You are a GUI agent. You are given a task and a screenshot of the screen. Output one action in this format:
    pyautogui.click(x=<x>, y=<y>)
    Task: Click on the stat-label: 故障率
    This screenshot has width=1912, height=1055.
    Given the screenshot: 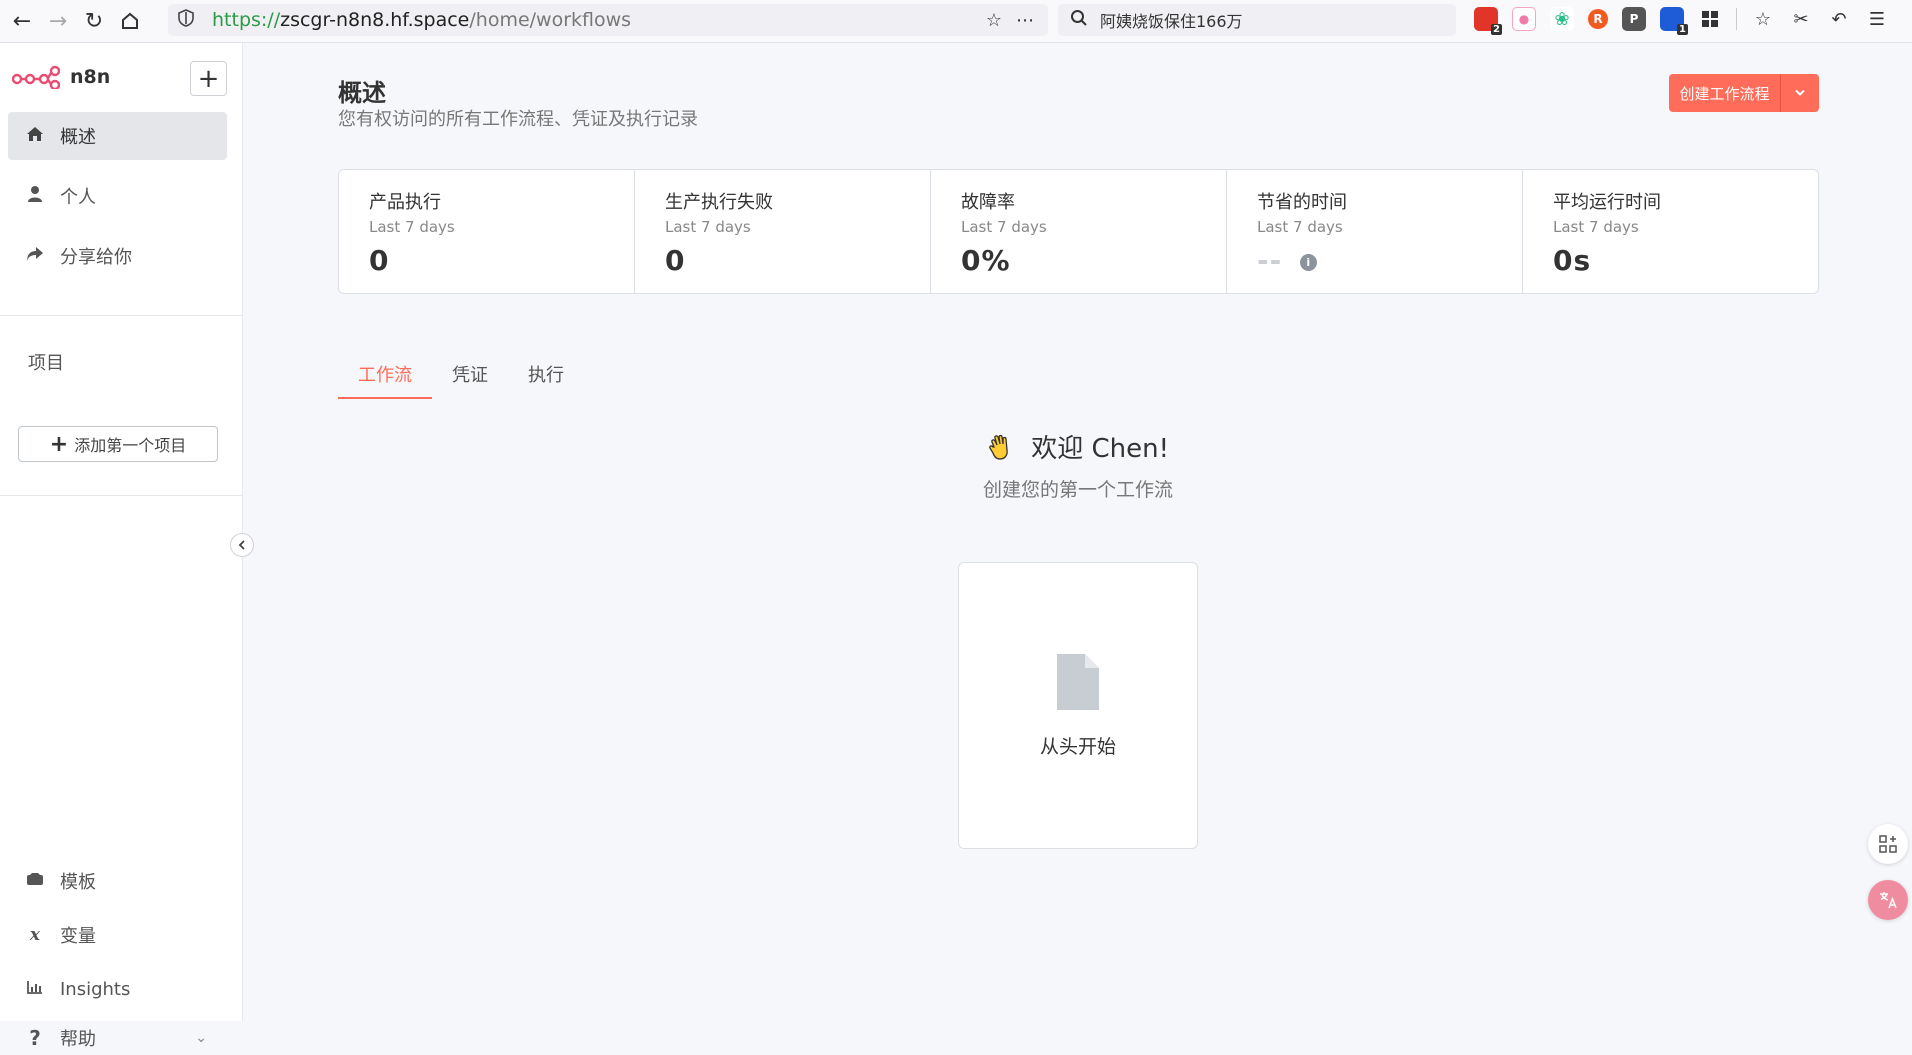 What is the action you would take?
    pyautogui.click(x=988, y=202)
    